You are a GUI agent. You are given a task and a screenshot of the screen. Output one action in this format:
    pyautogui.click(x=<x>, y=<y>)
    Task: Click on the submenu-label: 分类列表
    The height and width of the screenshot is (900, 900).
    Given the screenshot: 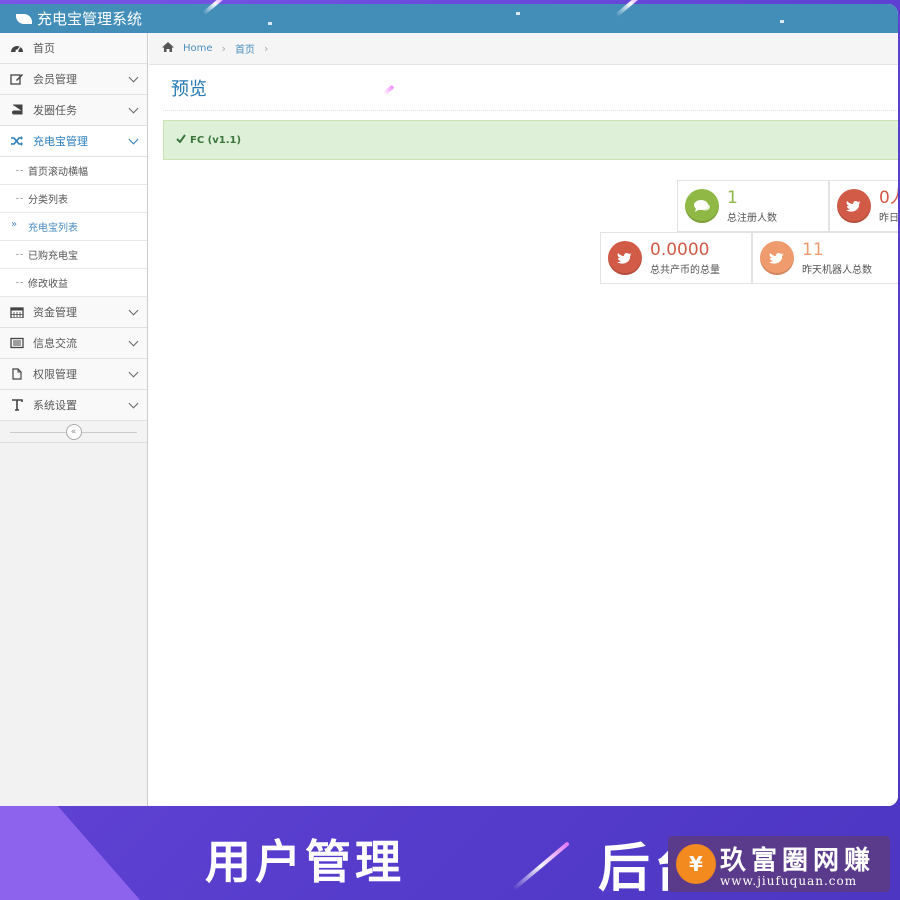 What is the action you would take?
    pyautogui.click(x=48, y=200)
    